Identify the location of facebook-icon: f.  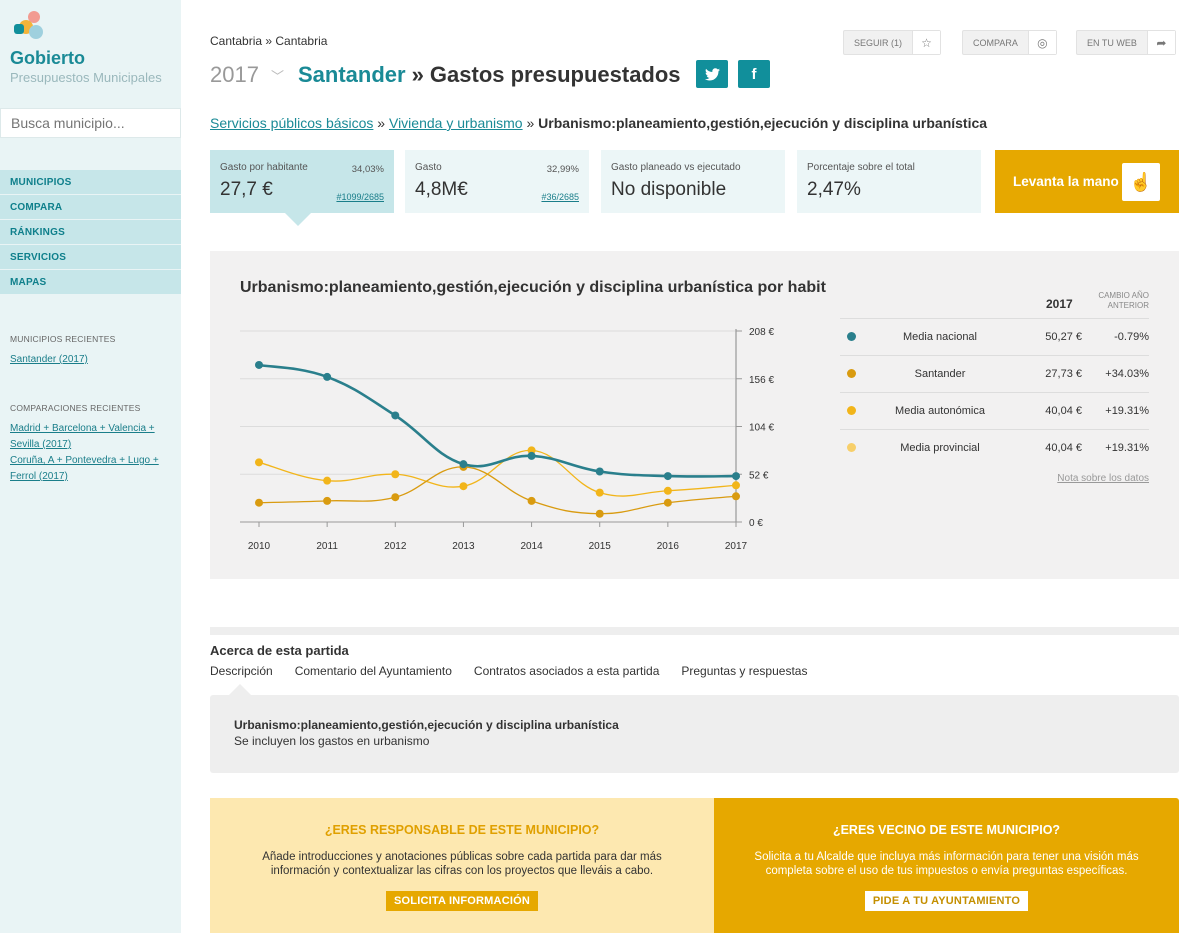
(754, 74).